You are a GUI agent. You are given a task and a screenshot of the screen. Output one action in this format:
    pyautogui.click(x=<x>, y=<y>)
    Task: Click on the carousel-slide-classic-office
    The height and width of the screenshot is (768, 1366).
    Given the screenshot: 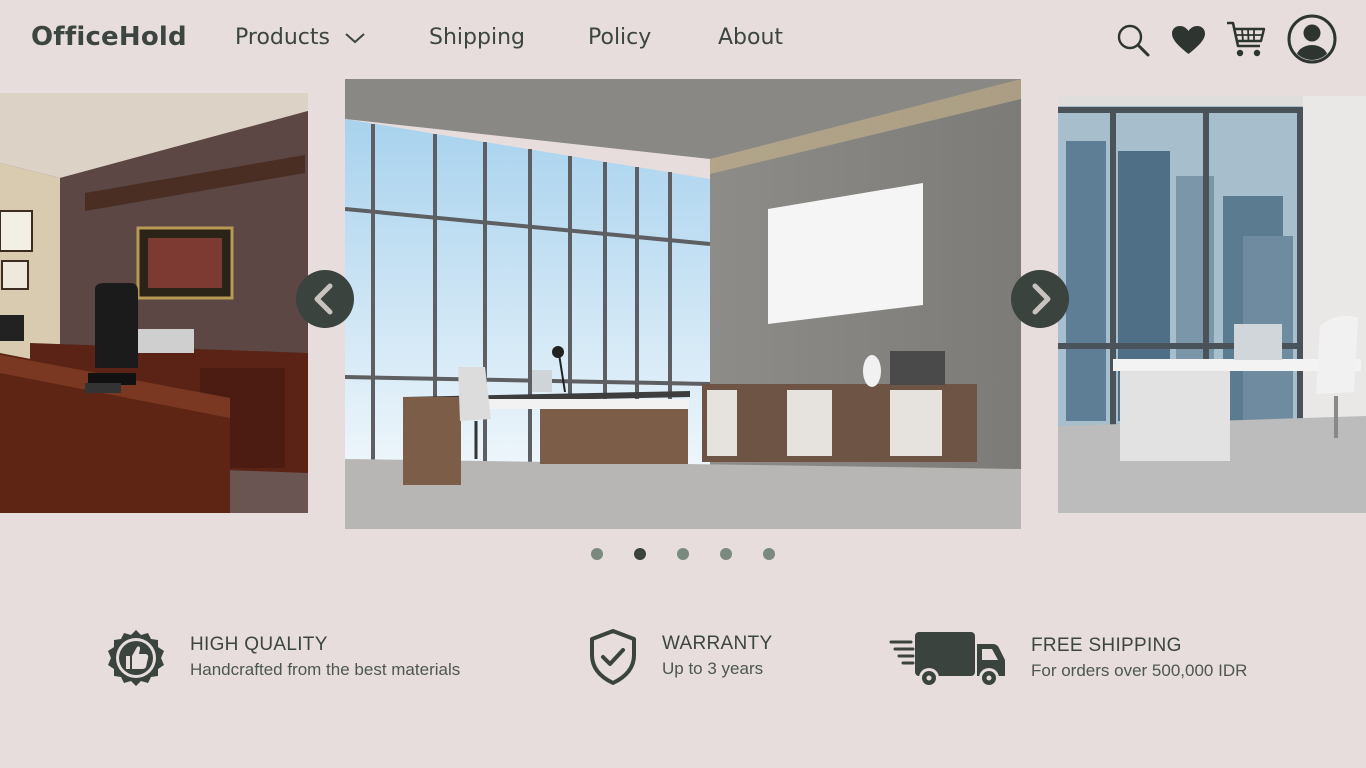 What is the action you would take?
    pyautogui.click(x=154, y=303)
    